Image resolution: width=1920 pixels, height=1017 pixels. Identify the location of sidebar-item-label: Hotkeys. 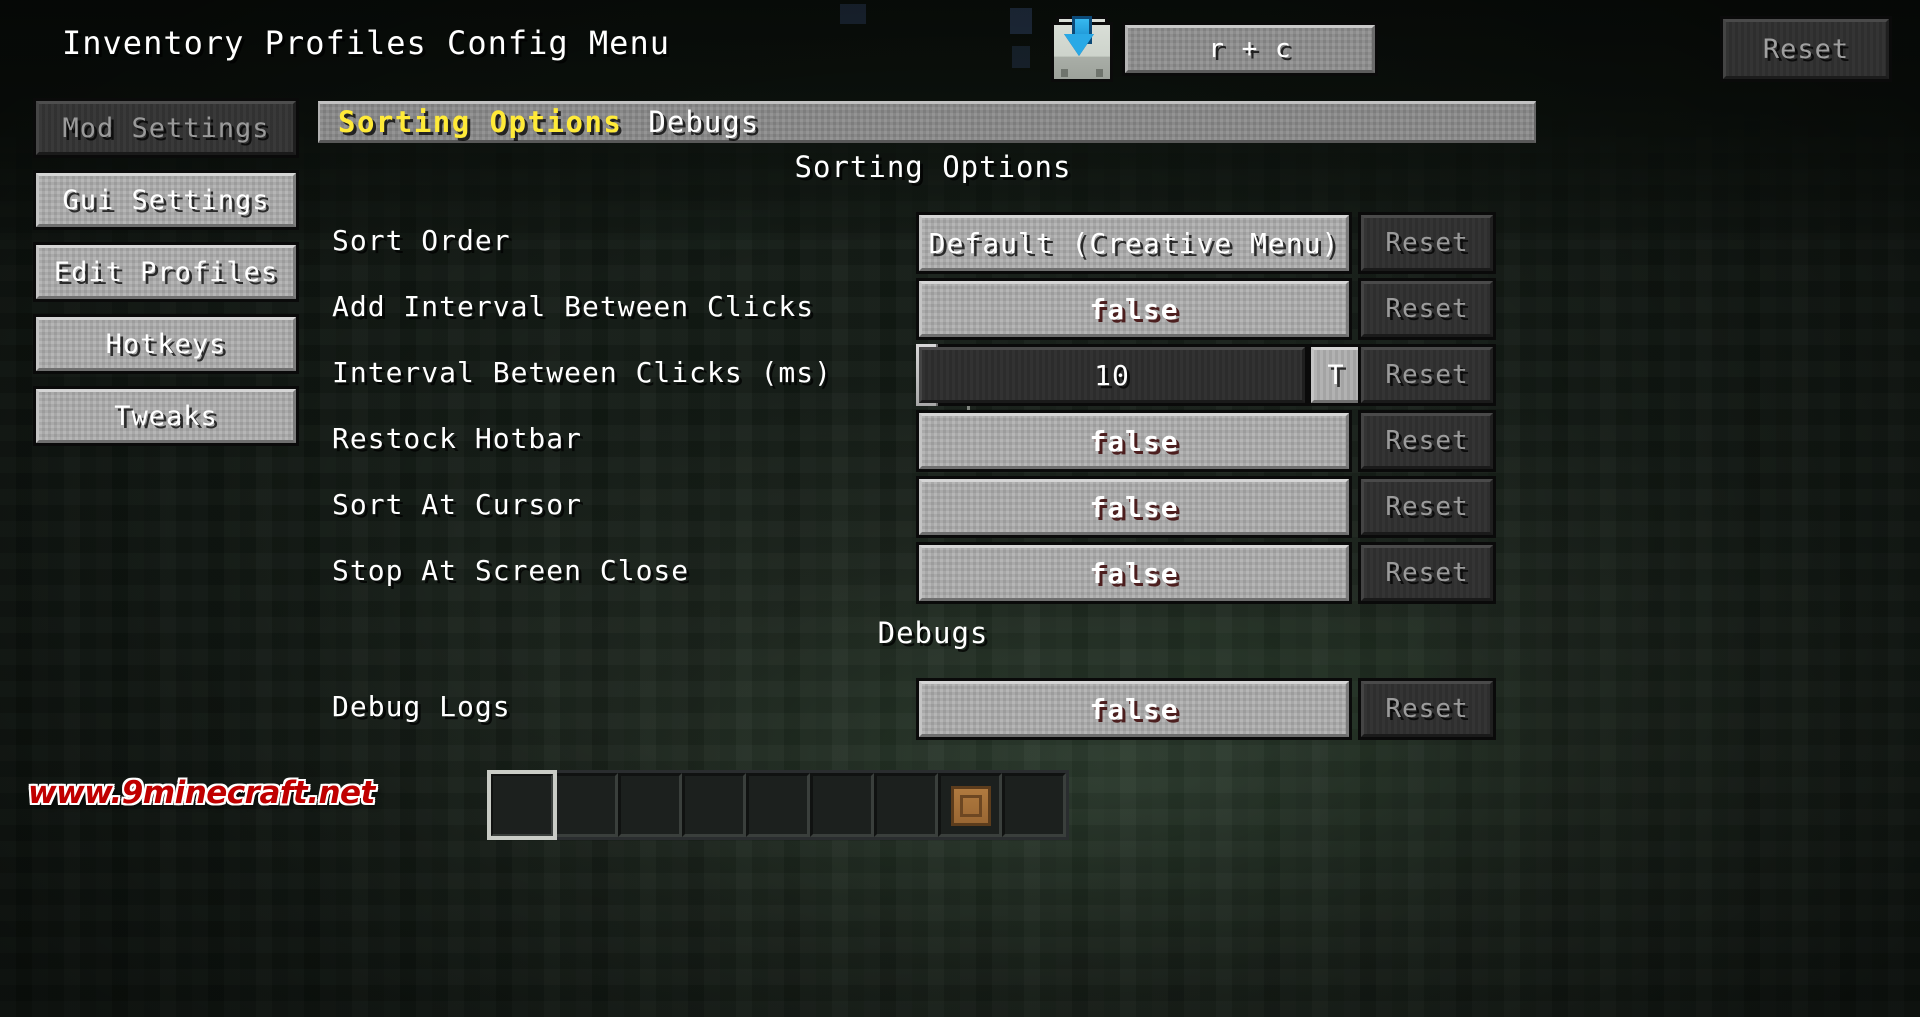
(166, 344).